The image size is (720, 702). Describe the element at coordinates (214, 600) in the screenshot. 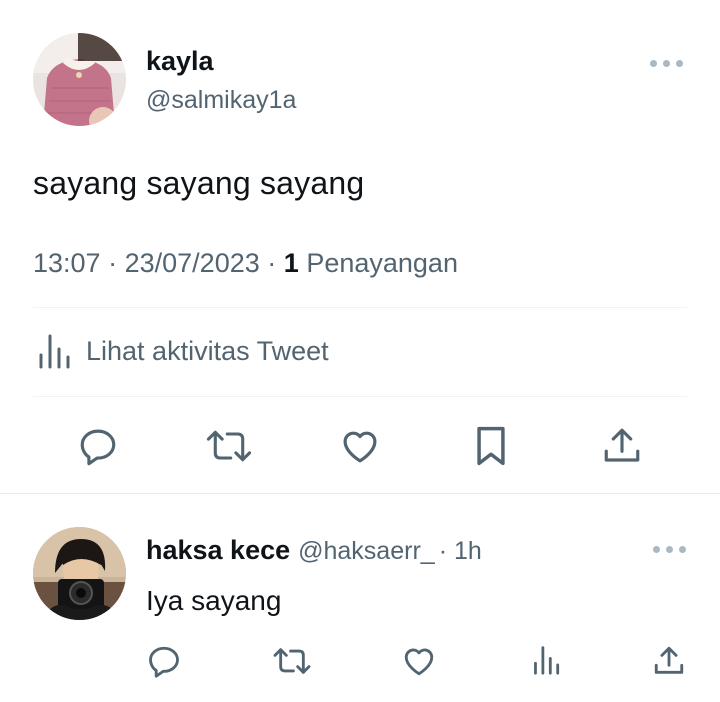

I see `reply-text: Iya sayang` at that location.